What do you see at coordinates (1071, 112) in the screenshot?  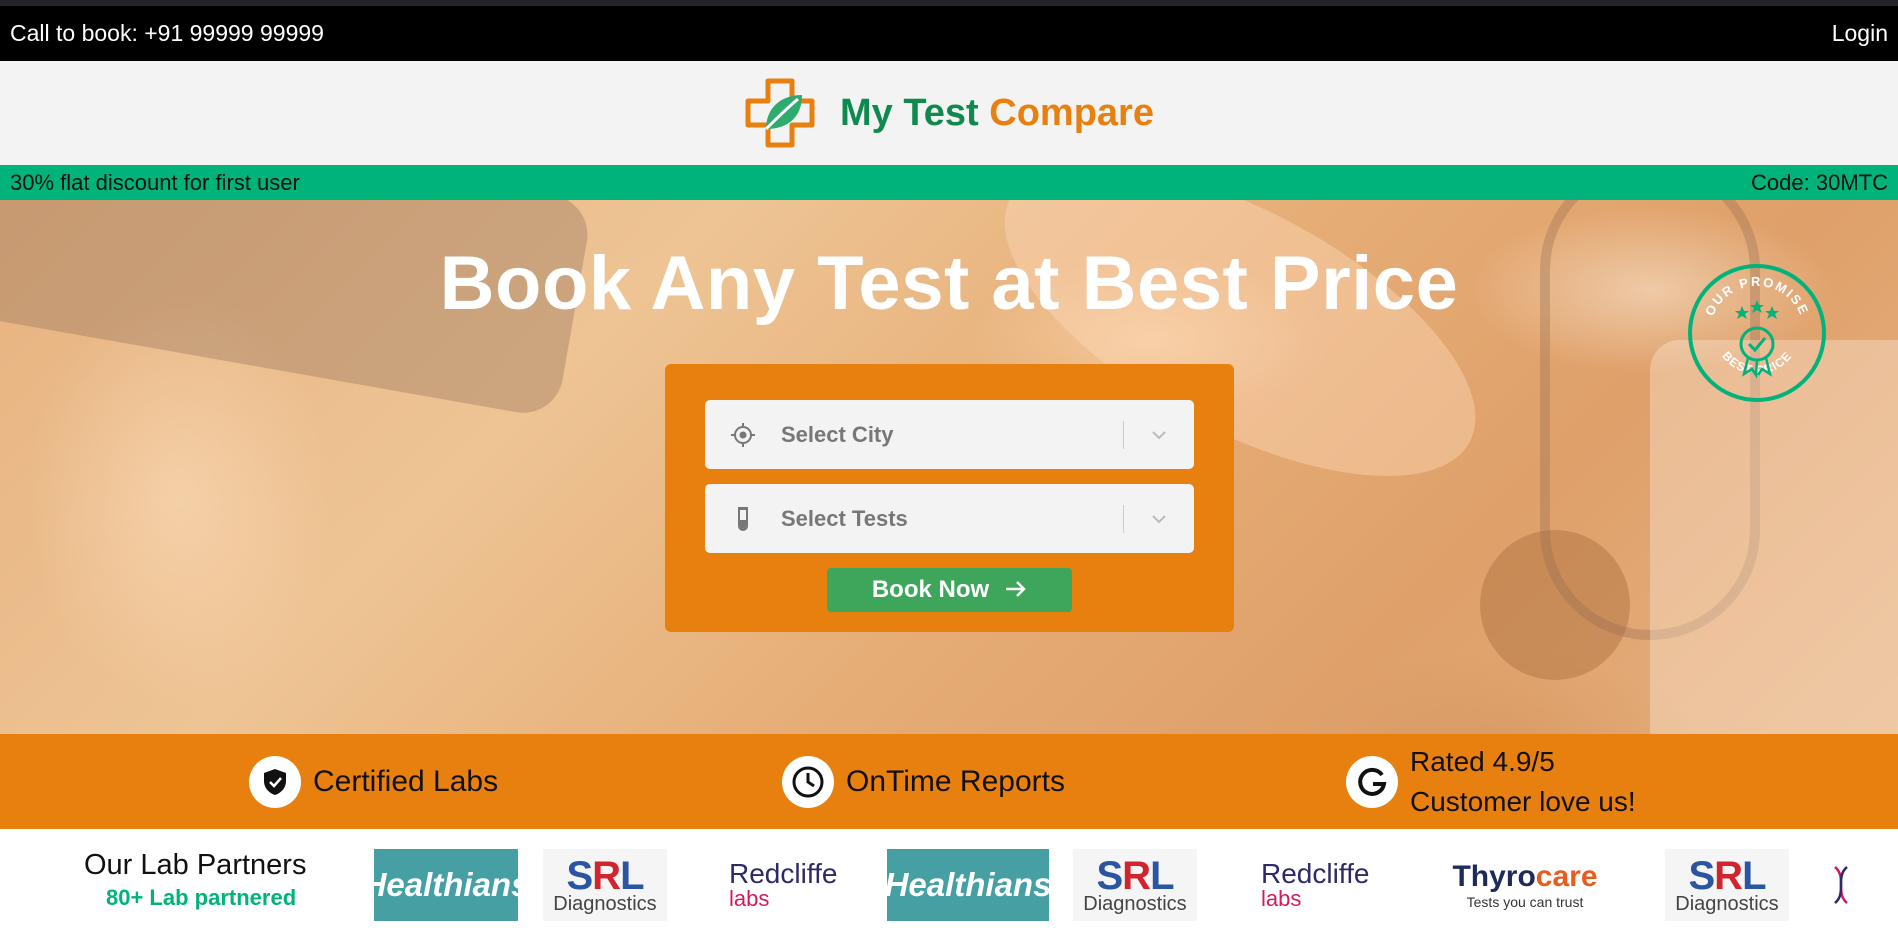 I see `brand-part-2: Compare` at bounding box center [1071, 112].